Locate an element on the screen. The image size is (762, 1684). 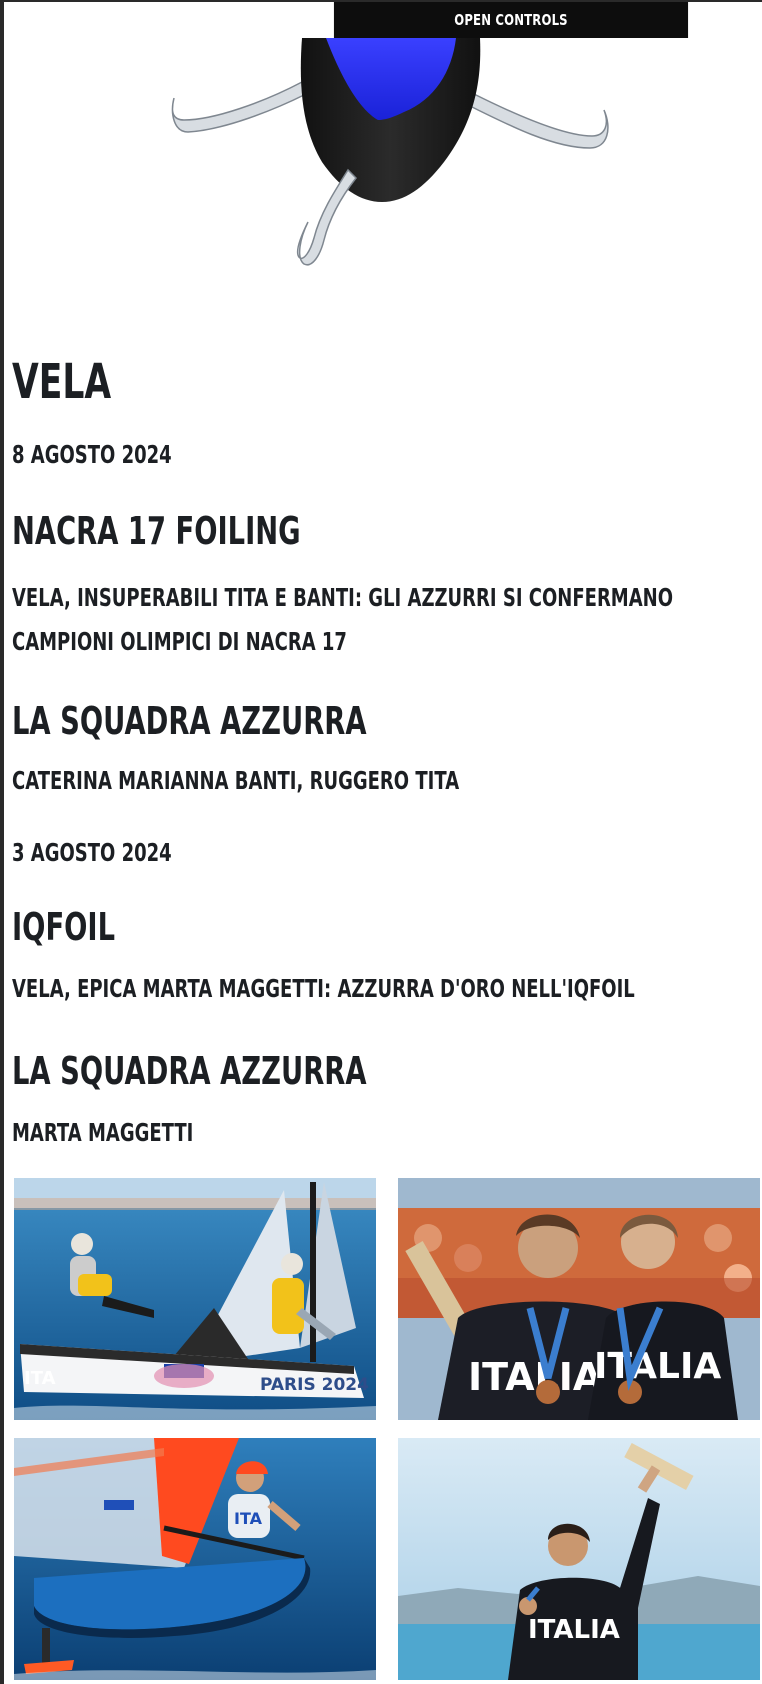
sail-label: ITA is located at coordinates (248, 1518).